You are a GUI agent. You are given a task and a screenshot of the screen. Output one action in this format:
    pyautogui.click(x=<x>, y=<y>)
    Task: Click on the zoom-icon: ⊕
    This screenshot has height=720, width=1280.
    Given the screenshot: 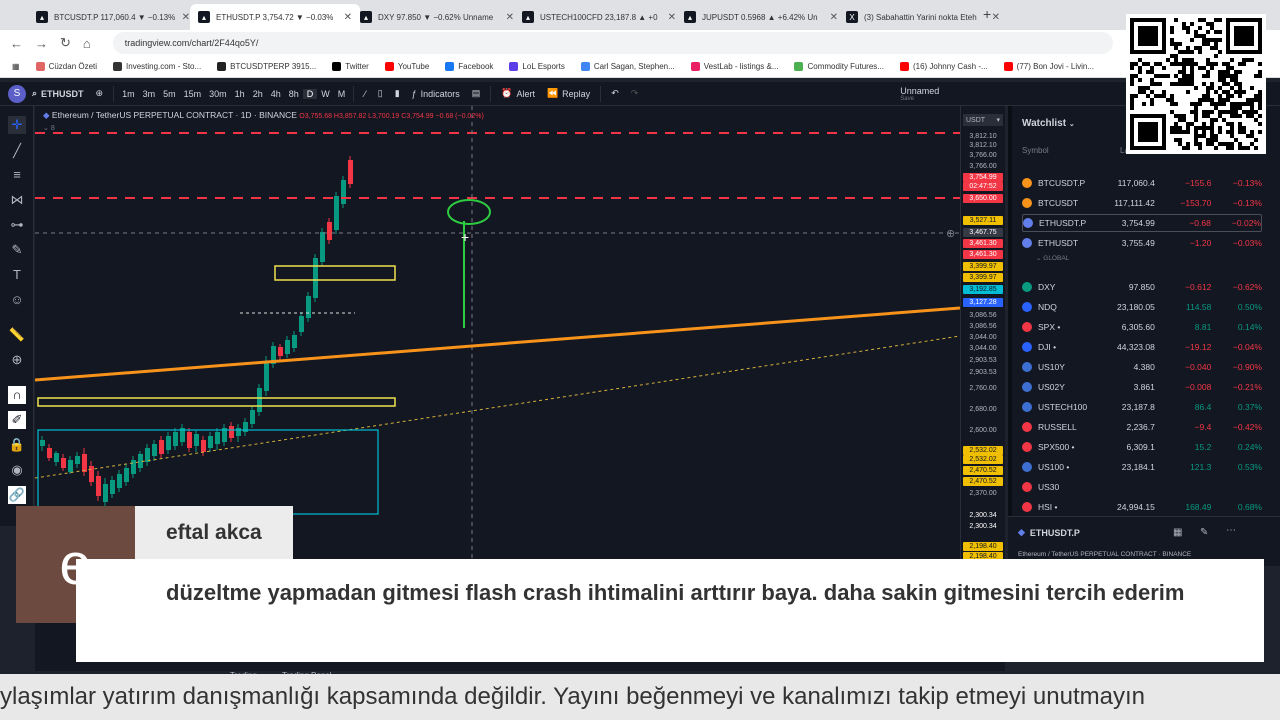 What is the action you would take?
    pyautogui.click(x=17, y=360)
    